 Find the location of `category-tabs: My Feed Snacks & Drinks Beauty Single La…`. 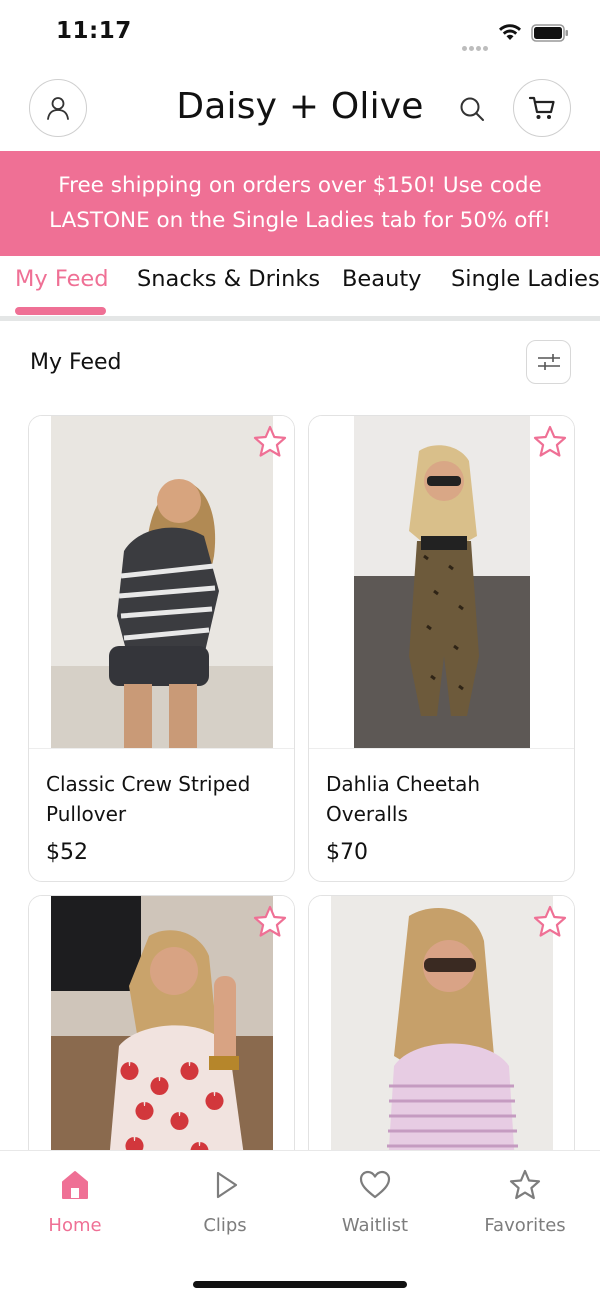

category-tabs: My Feed Snacks & Drinks Beauty Single La… is located at coordinates (300, 287).